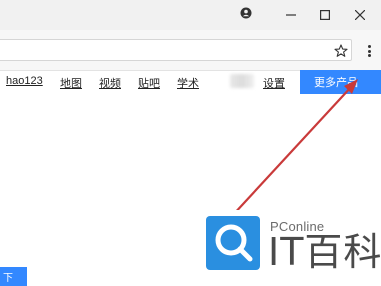  What do you see at coordinates (13, 276) in the screenshot?
I see `corner-tab: 下` at bounding box center [13, 276].